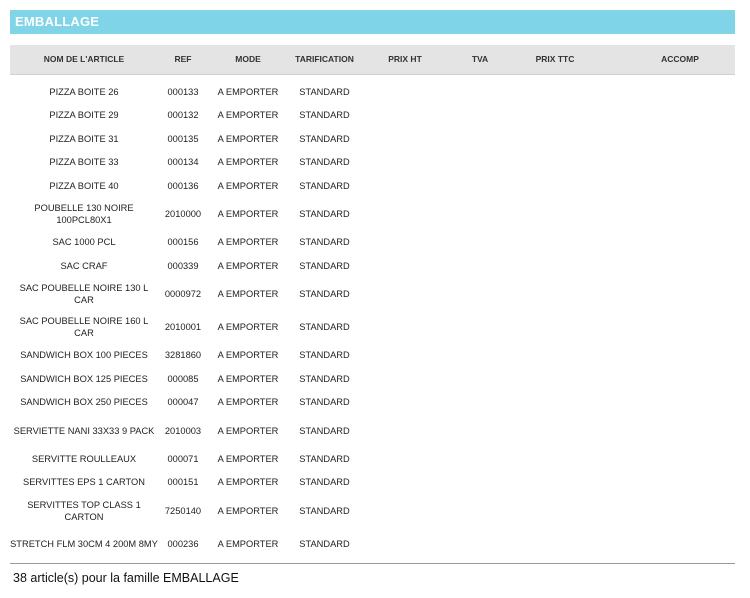  I want to click on cell-name: SERVITTES TOP CLASS 1 CARTON, so click(84, 510).